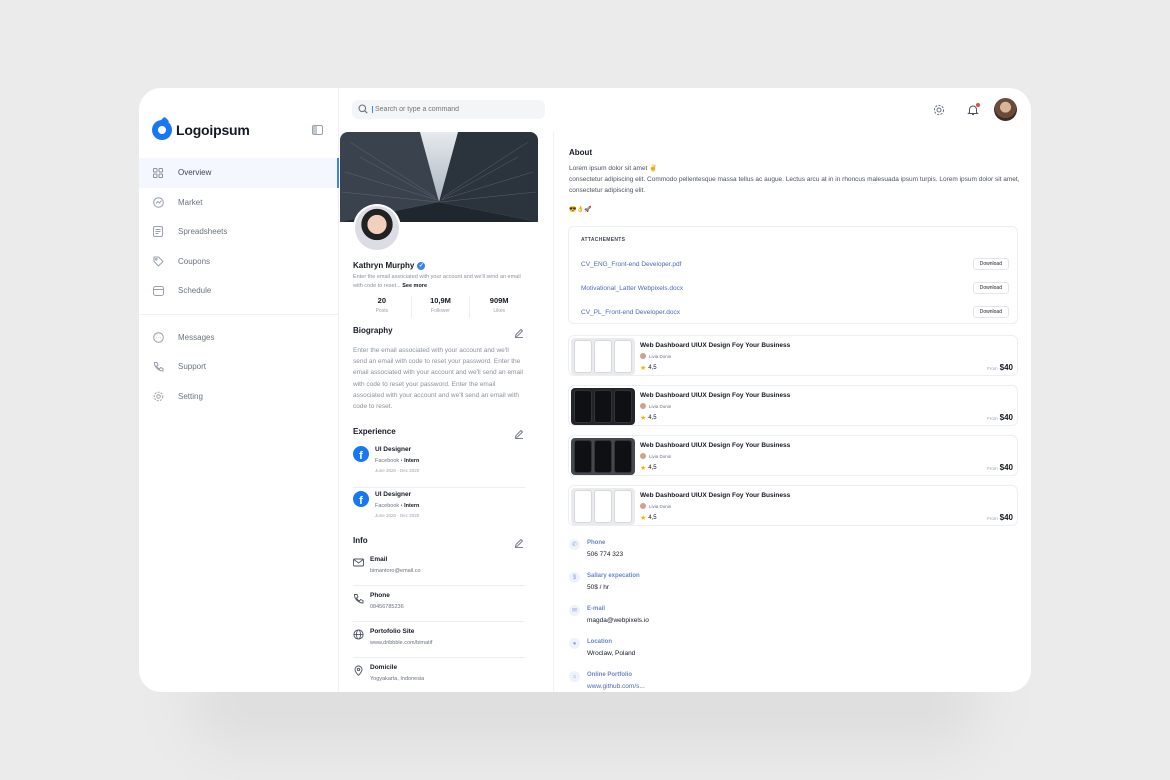 The width and height of the screenshot is (1170, 780). What do you see at coordinates (158, 261) in the screenshot?
I see `tag-icon` at bounding box center [158, 261].